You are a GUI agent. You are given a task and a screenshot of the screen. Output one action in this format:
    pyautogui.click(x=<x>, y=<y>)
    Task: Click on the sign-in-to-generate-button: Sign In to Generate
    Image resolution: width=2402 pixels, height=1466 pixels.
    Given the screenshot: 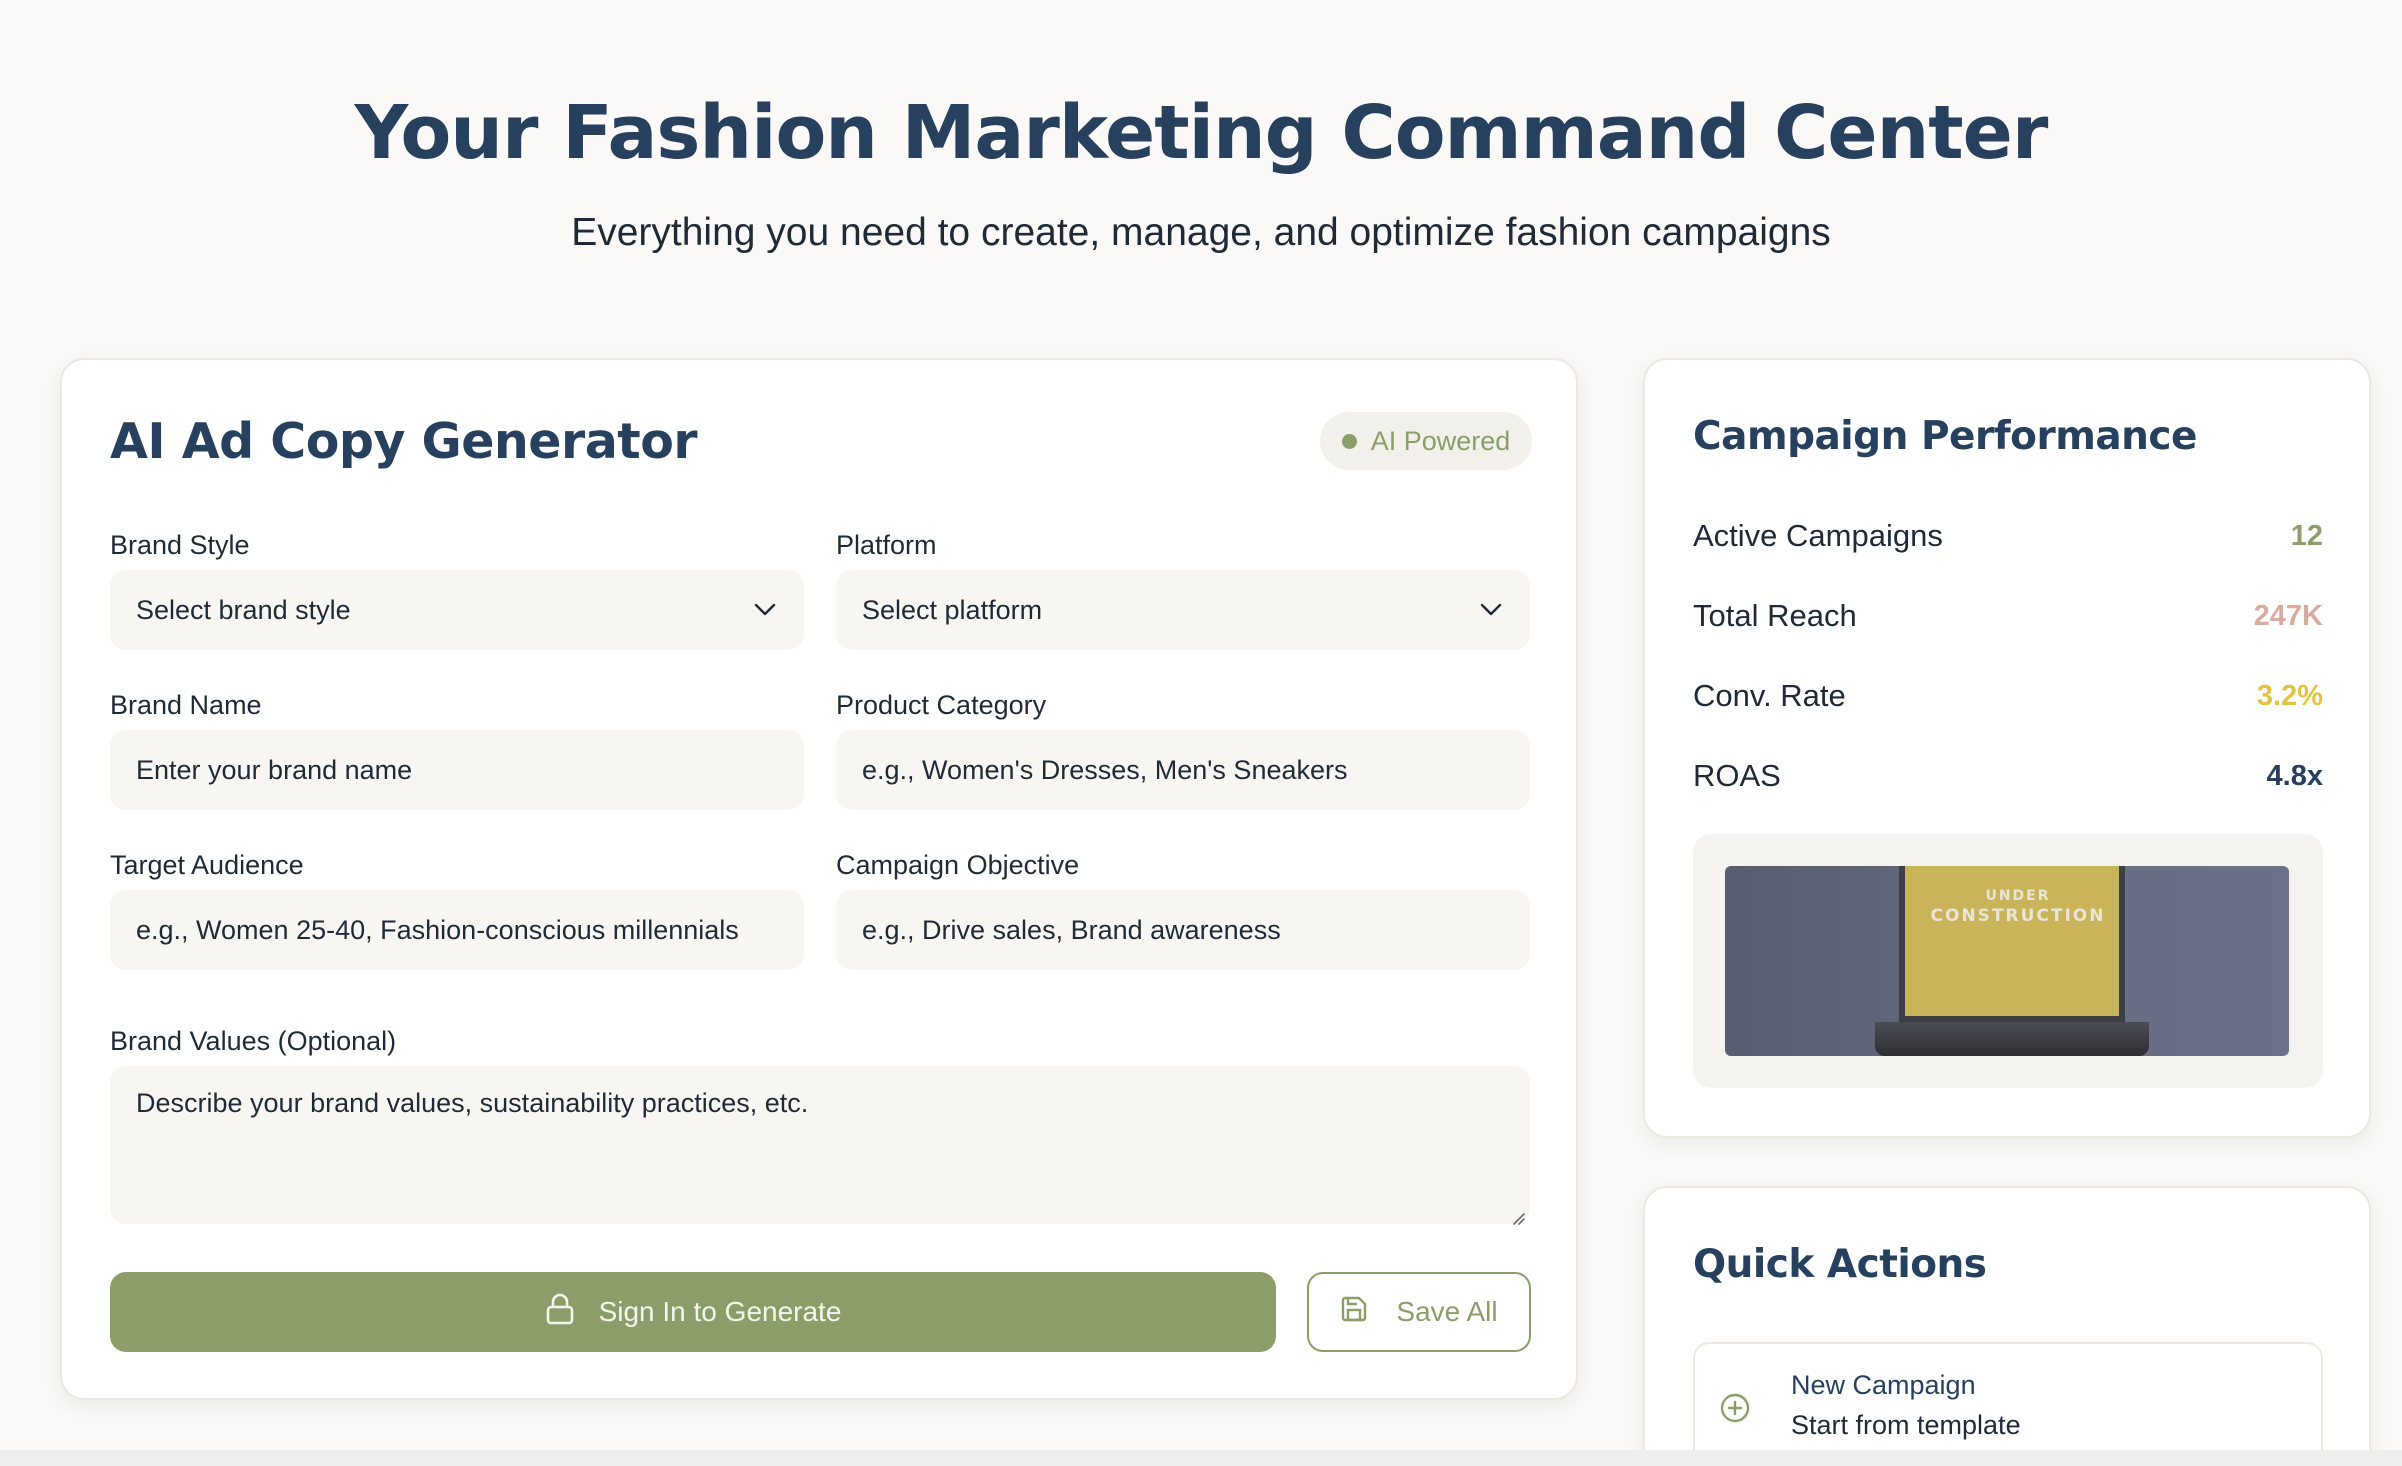 What is the action you would take?
    pyautogui.click(x=693, y=1312)
    